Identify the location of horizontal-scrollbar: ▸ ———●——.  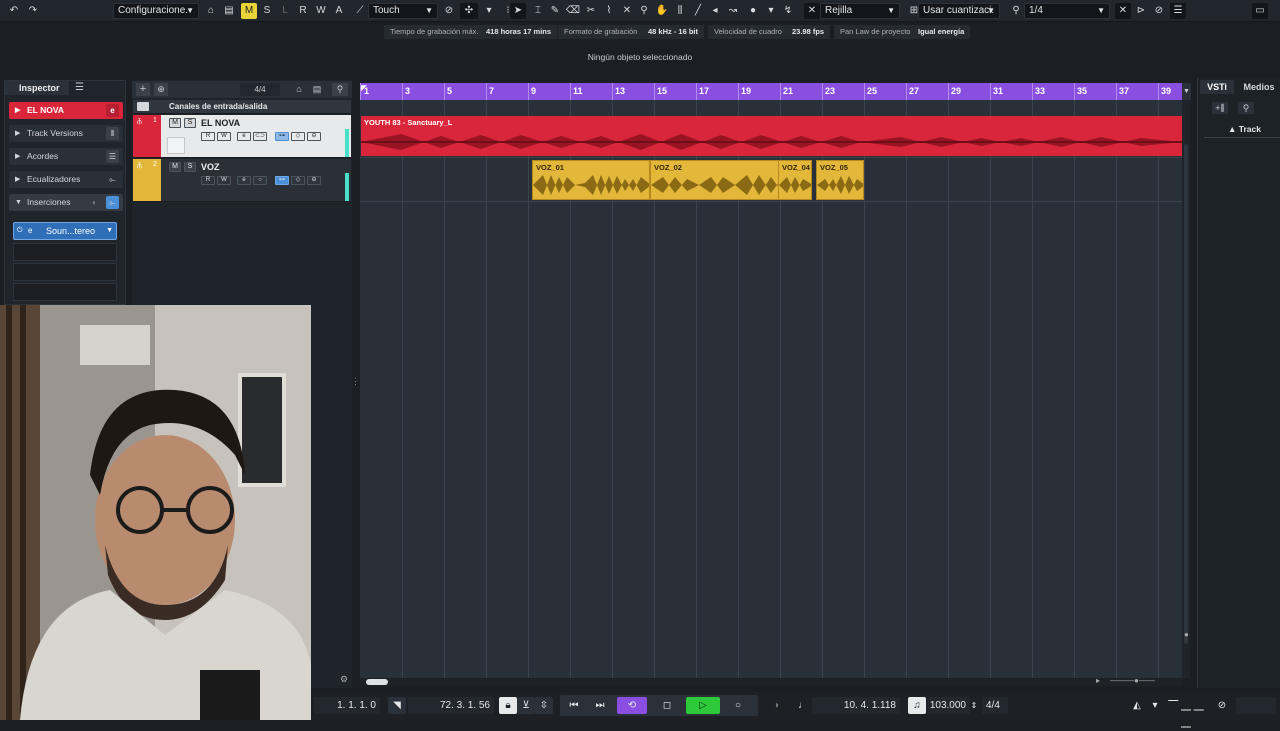
(771, 681).